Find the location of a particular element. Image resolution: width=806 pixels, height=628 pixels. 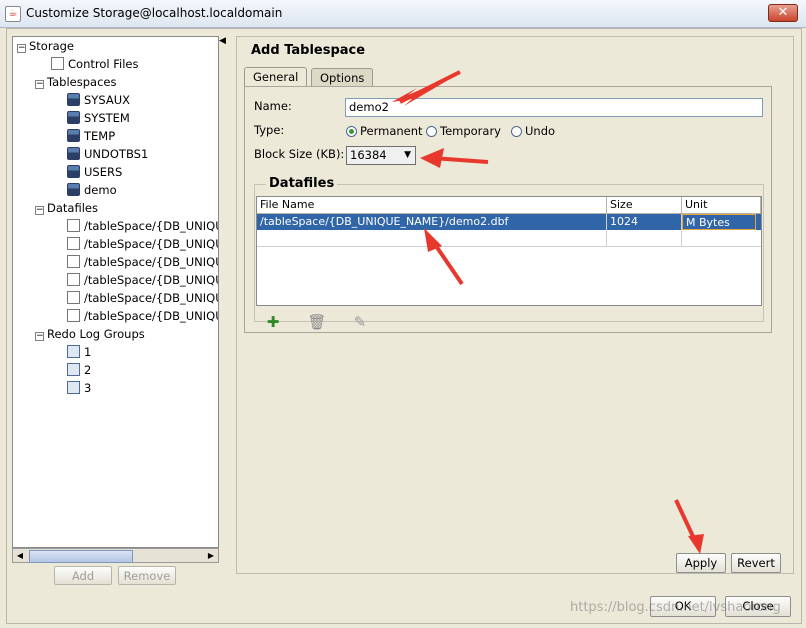

type-label: Type: is located at coordinates (269, 130).